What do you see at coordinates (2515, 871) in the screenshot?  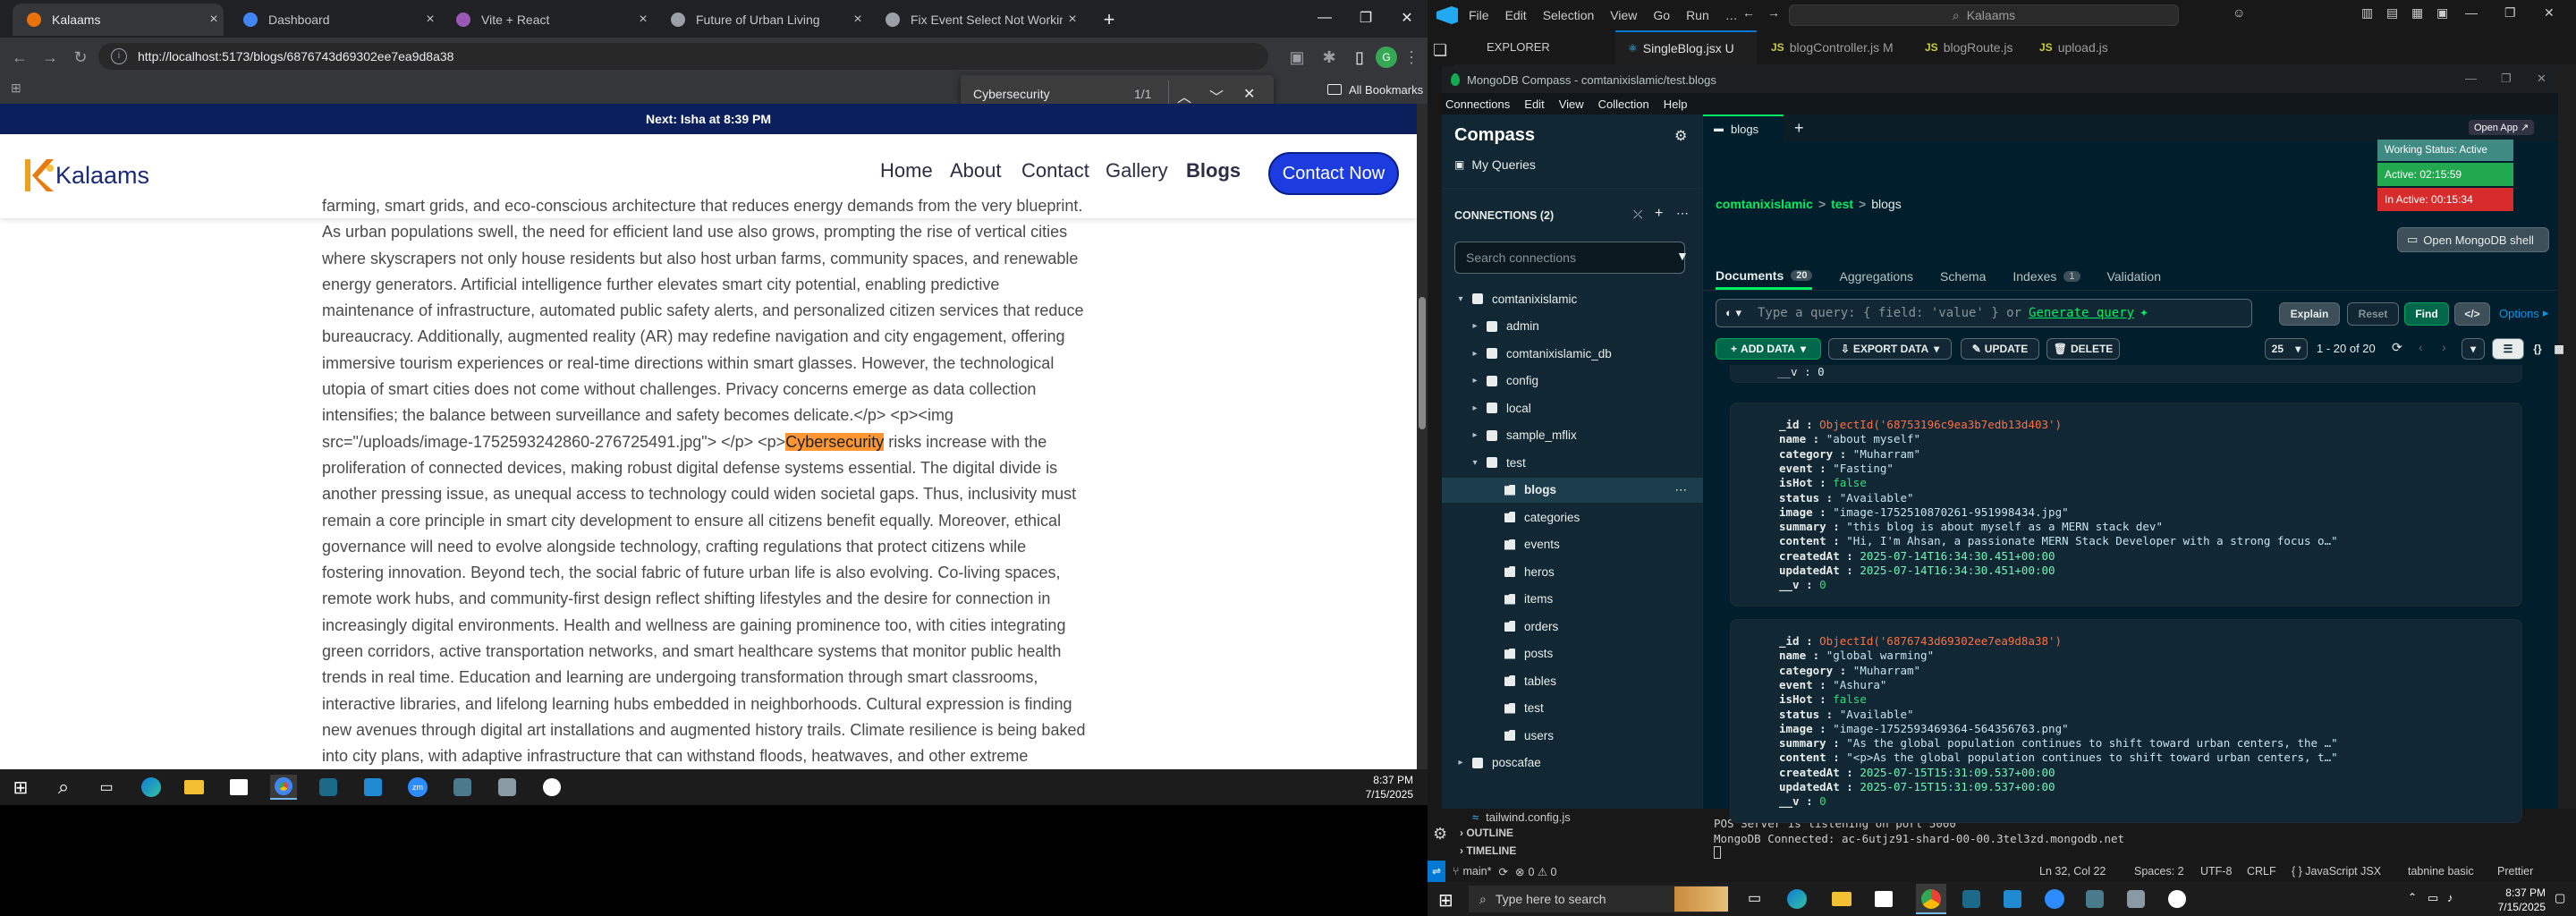 I see `prettier-status: Prettier` at bounding box center [2515, 871].